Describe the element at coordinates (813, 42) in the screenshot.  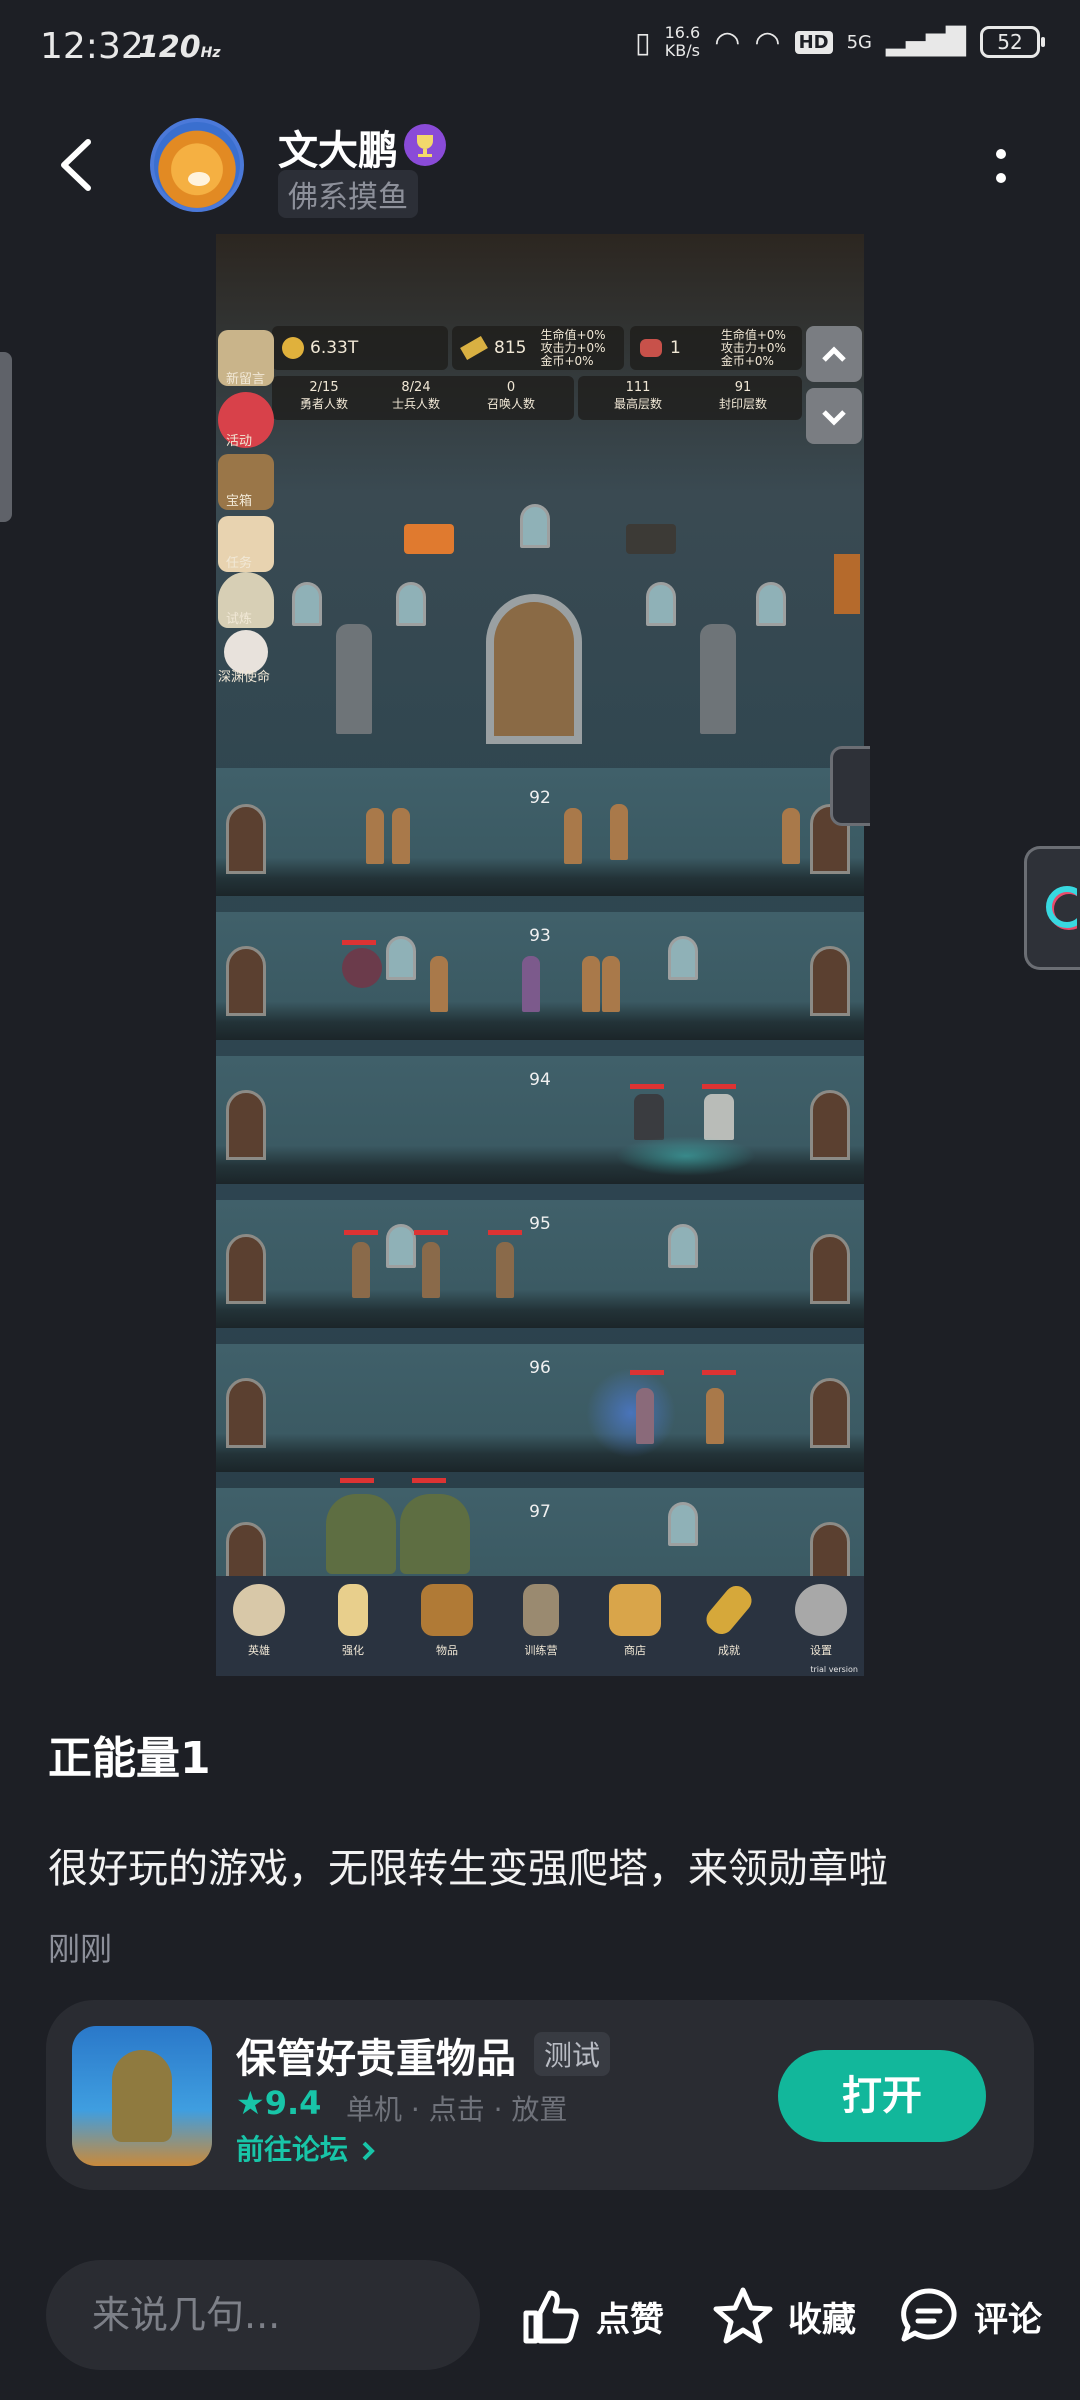
I see `hd-badge: HD` at that location.